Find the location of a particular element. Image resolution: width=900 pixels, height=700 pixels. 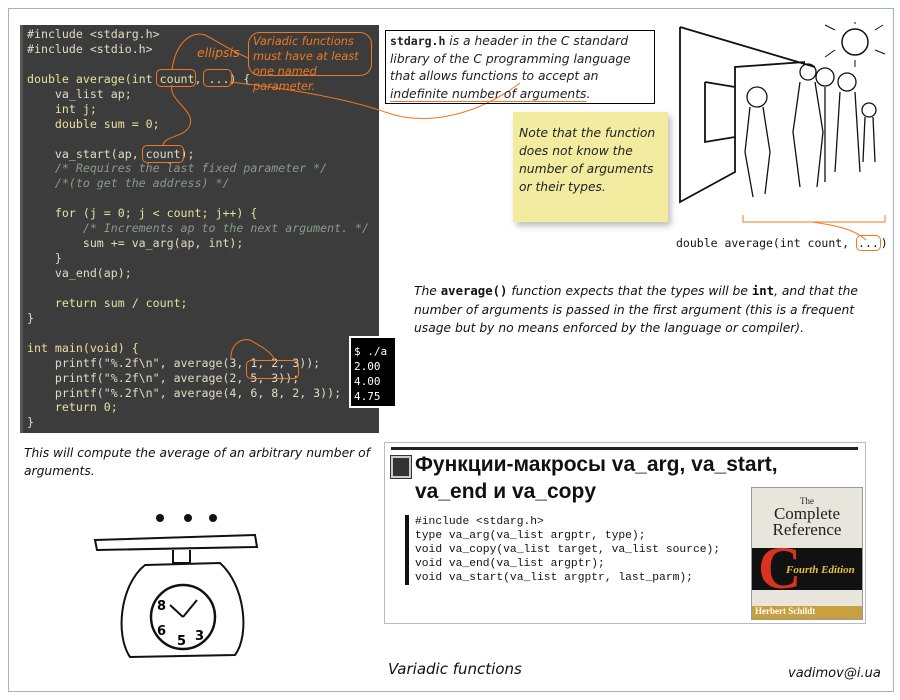

scale-illustration: 8 65 3 is located at coordinates (176, 586).